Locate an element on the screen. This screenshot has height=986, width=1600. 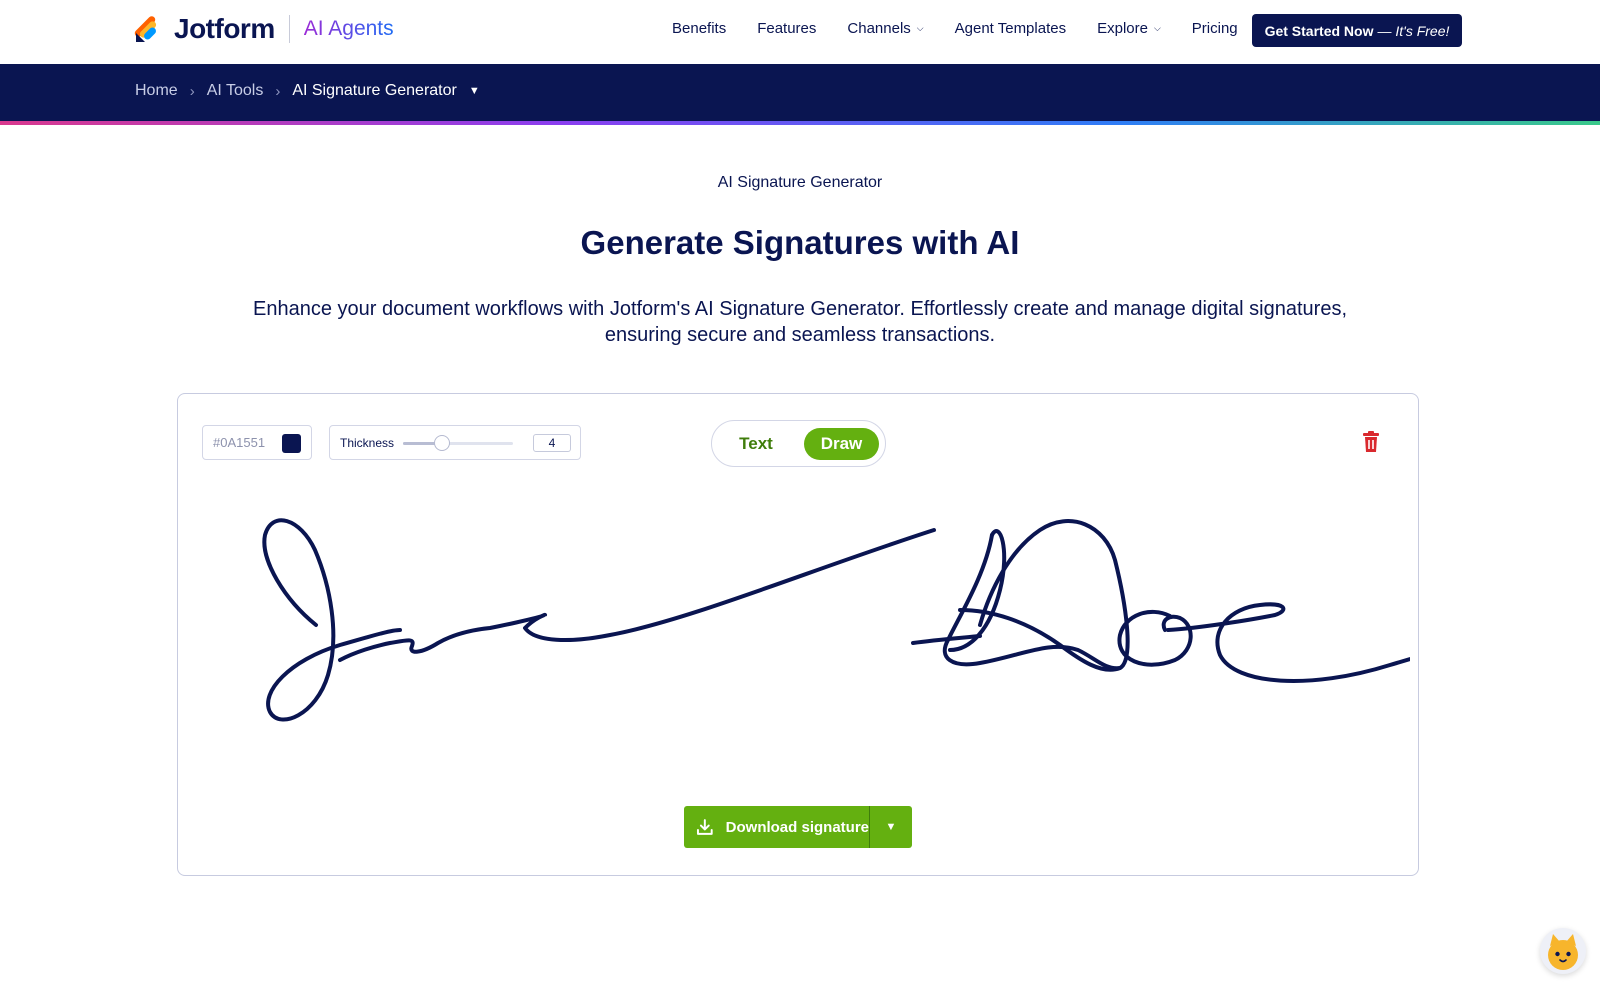
download-options-button: ▼ is located at coordinates (891, 827).